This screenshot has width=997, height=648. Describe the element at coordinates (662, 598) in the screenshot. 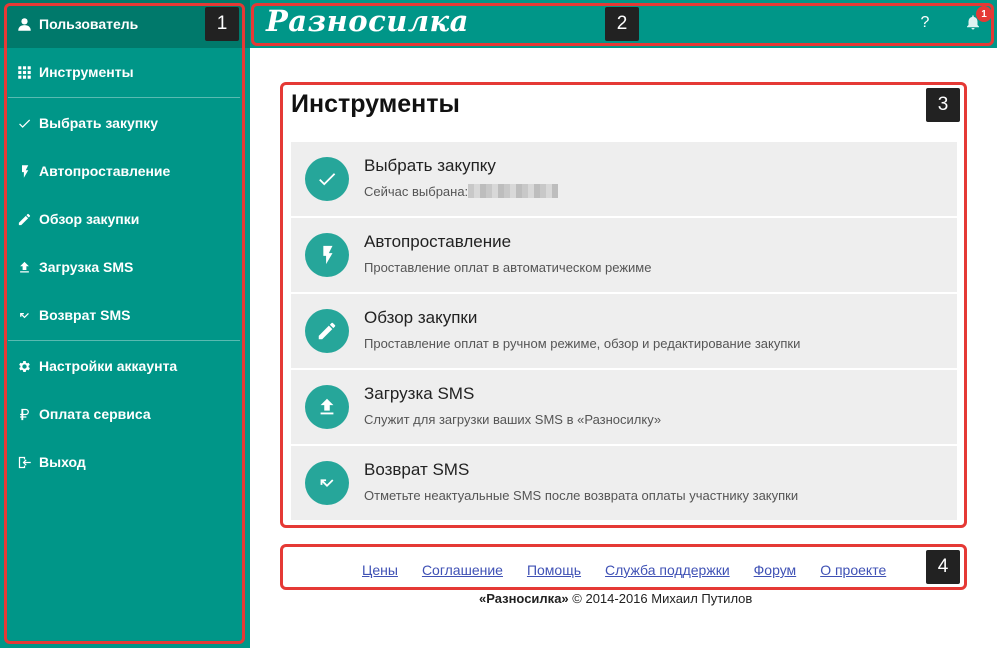

I see `copyright-text: © 2014-2016 Михаил Путилов` at that location.